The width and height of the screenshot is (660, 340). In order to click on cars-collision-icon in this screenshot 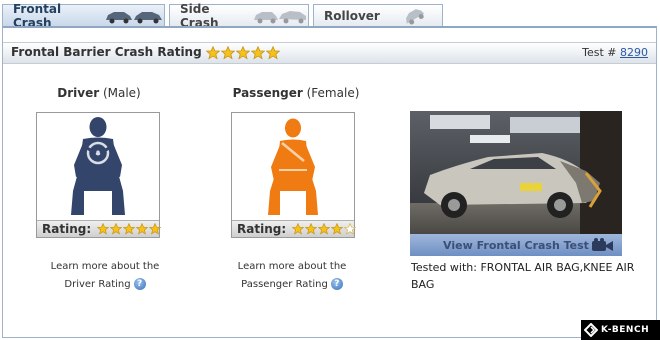, I will do `click(134, 16)`.